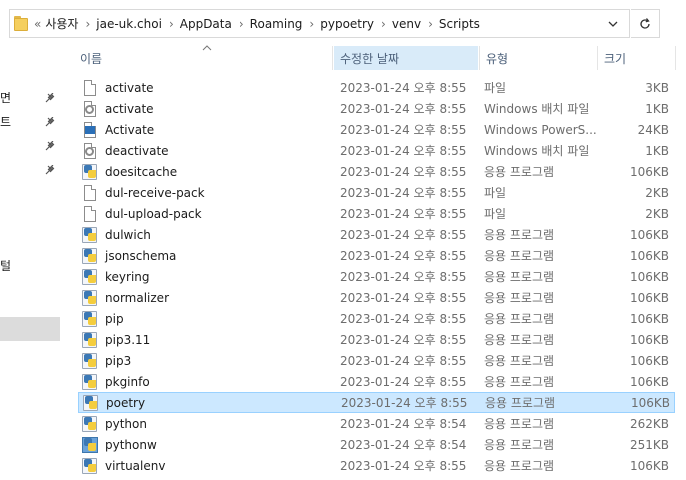  I want to click on file-row: pip3 2023-01-24 오후 8:55 응용 프로그램 106KB, so click(376, 360).